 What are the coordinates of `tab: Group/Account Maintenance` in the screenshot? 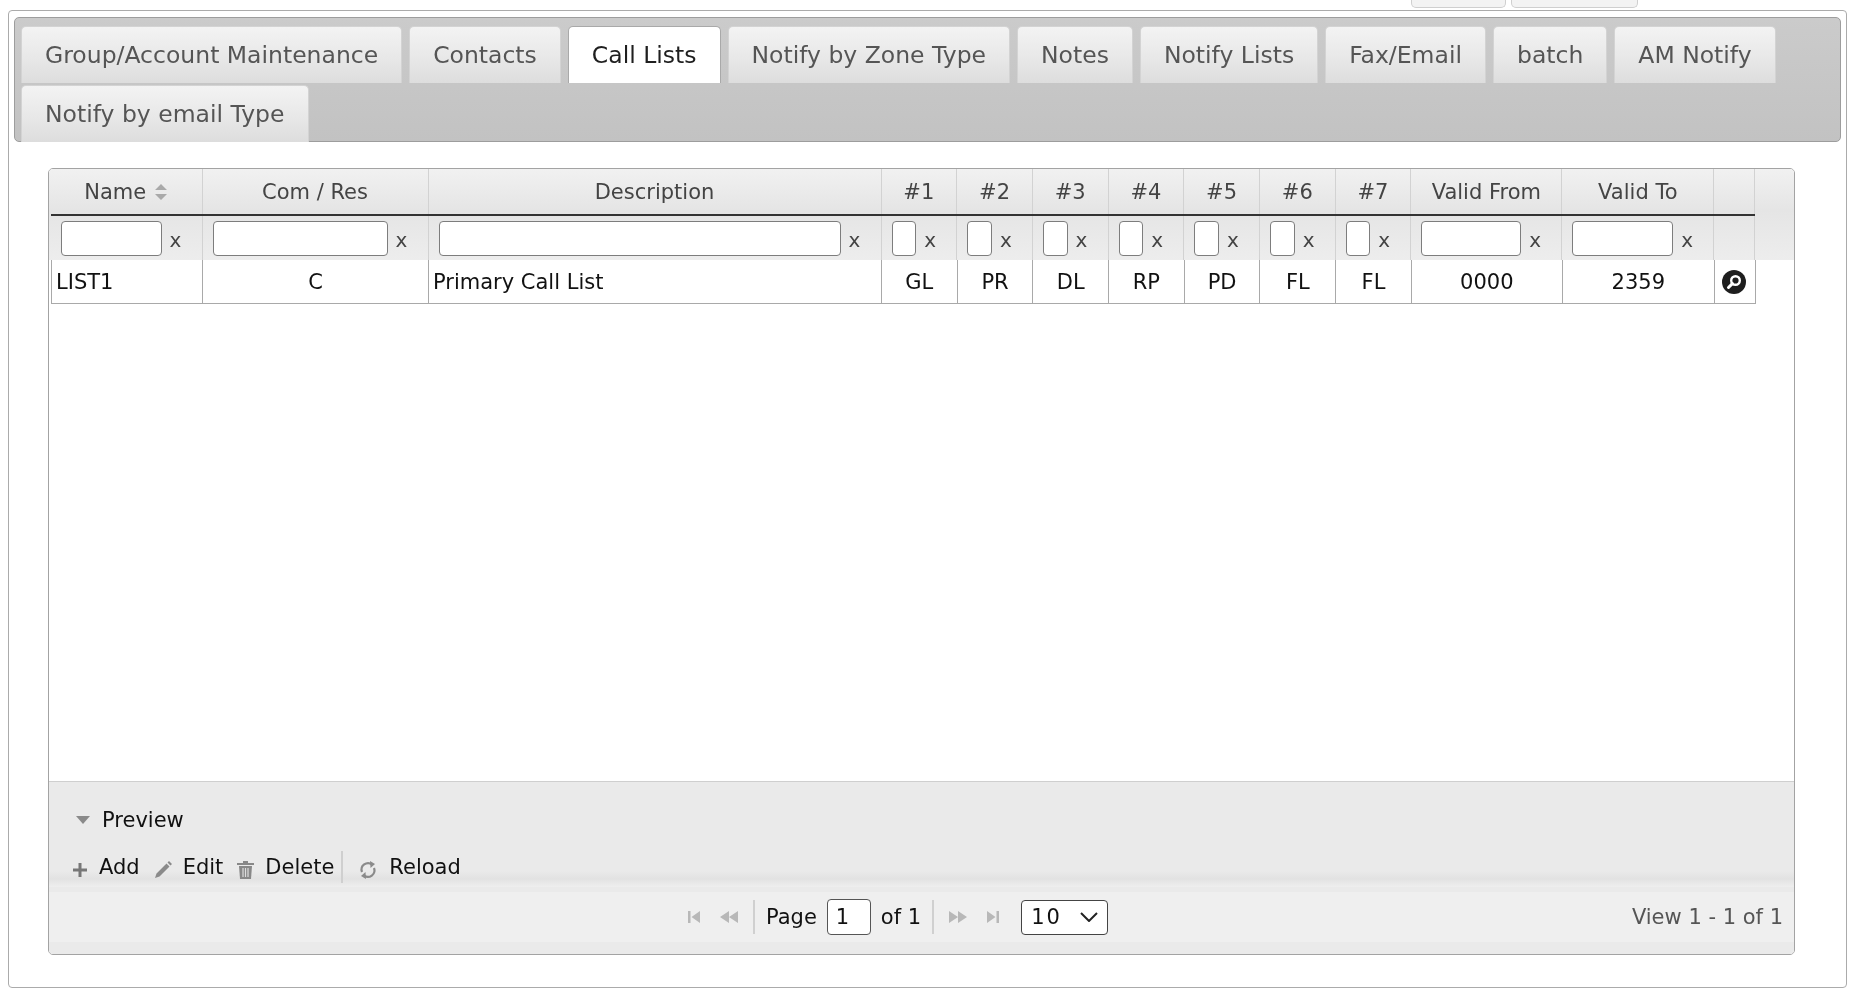 It's located at (212, 54).